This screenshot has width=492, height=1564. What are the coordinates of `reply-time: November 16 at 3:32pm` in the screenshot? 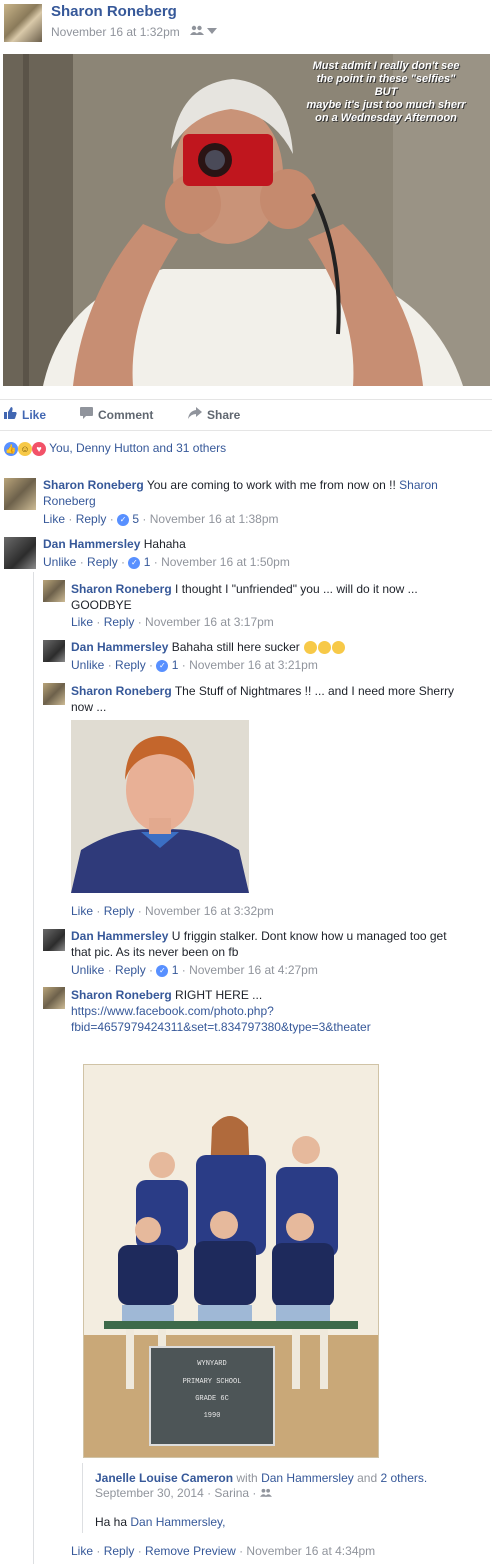 It's located at (209, 911).